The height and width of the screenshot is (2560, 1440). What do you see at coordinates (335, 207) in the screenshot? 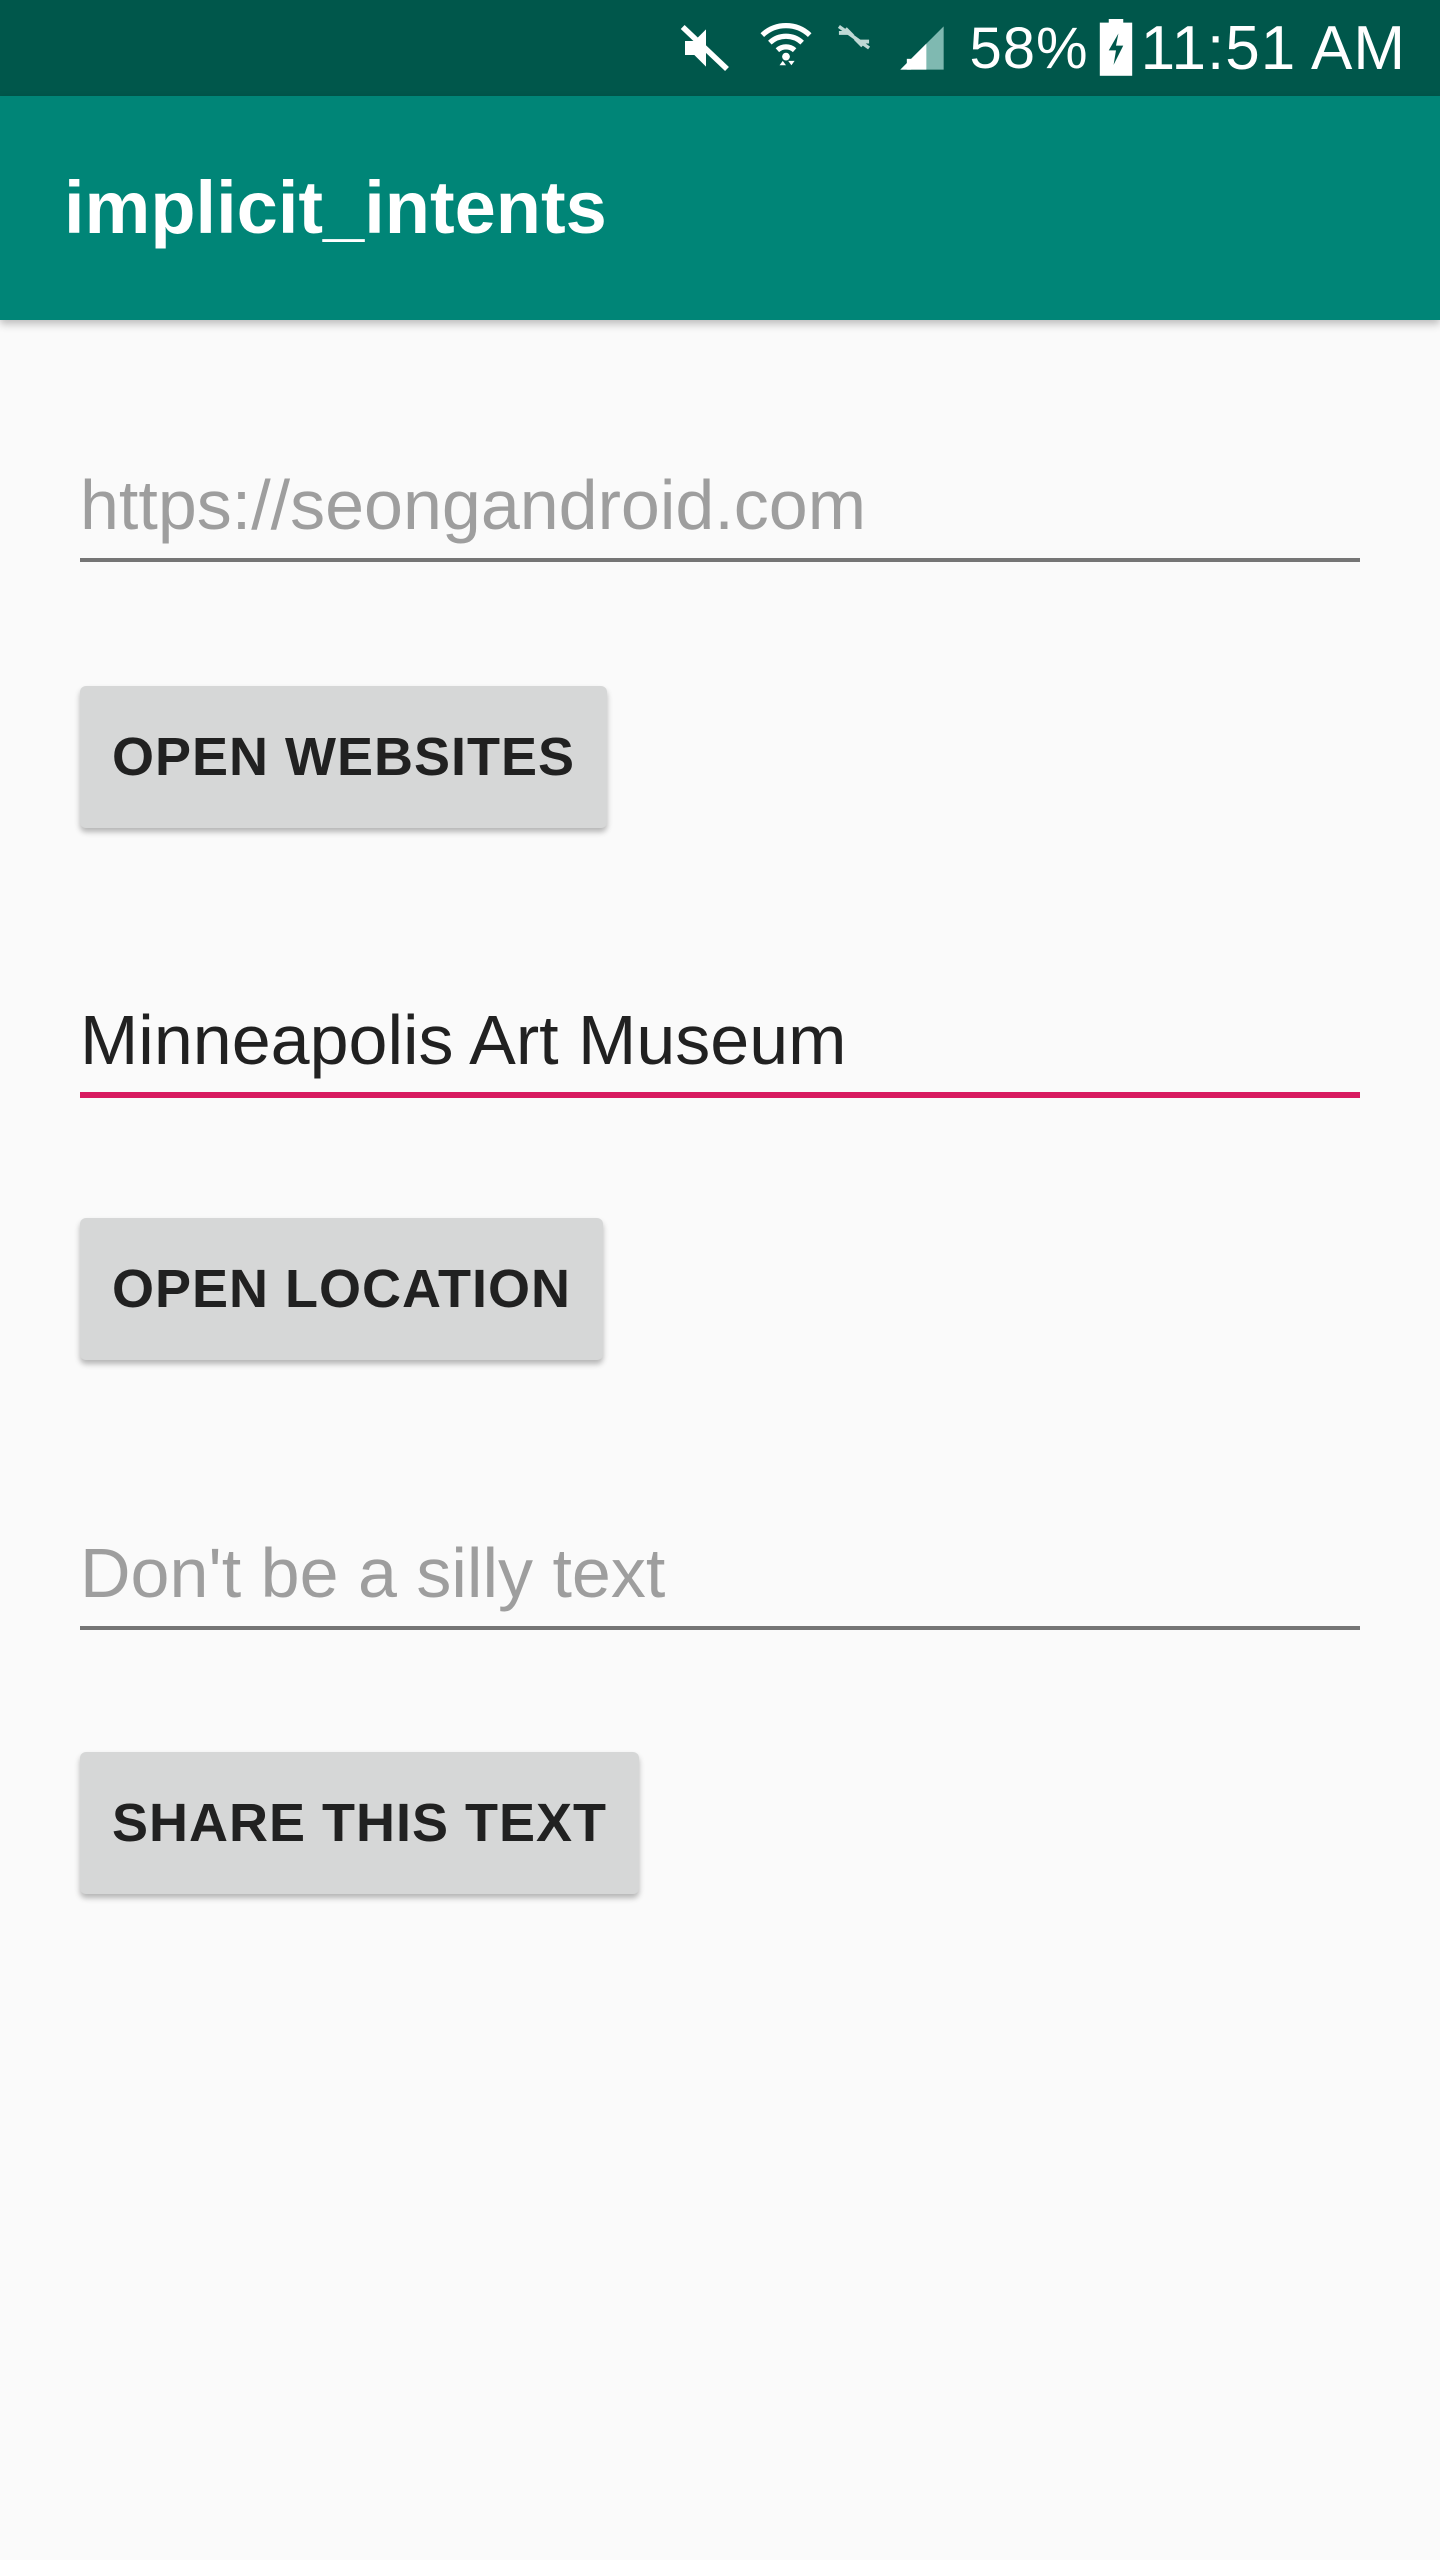
I see `app-title: implicit_intents` at bounding box center [335, 207].